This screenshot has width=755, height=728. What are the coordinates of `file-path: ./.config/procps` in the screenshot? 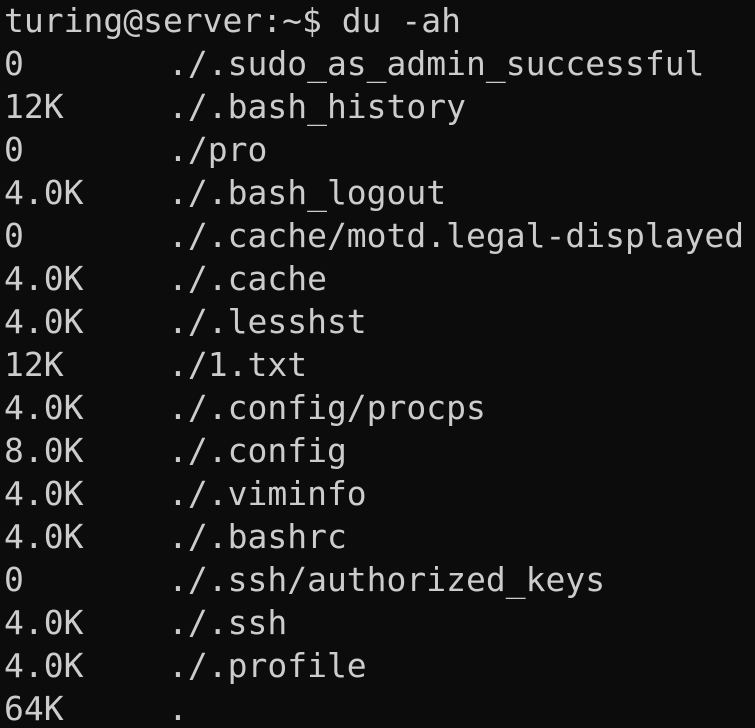 It's located at (327, 407).